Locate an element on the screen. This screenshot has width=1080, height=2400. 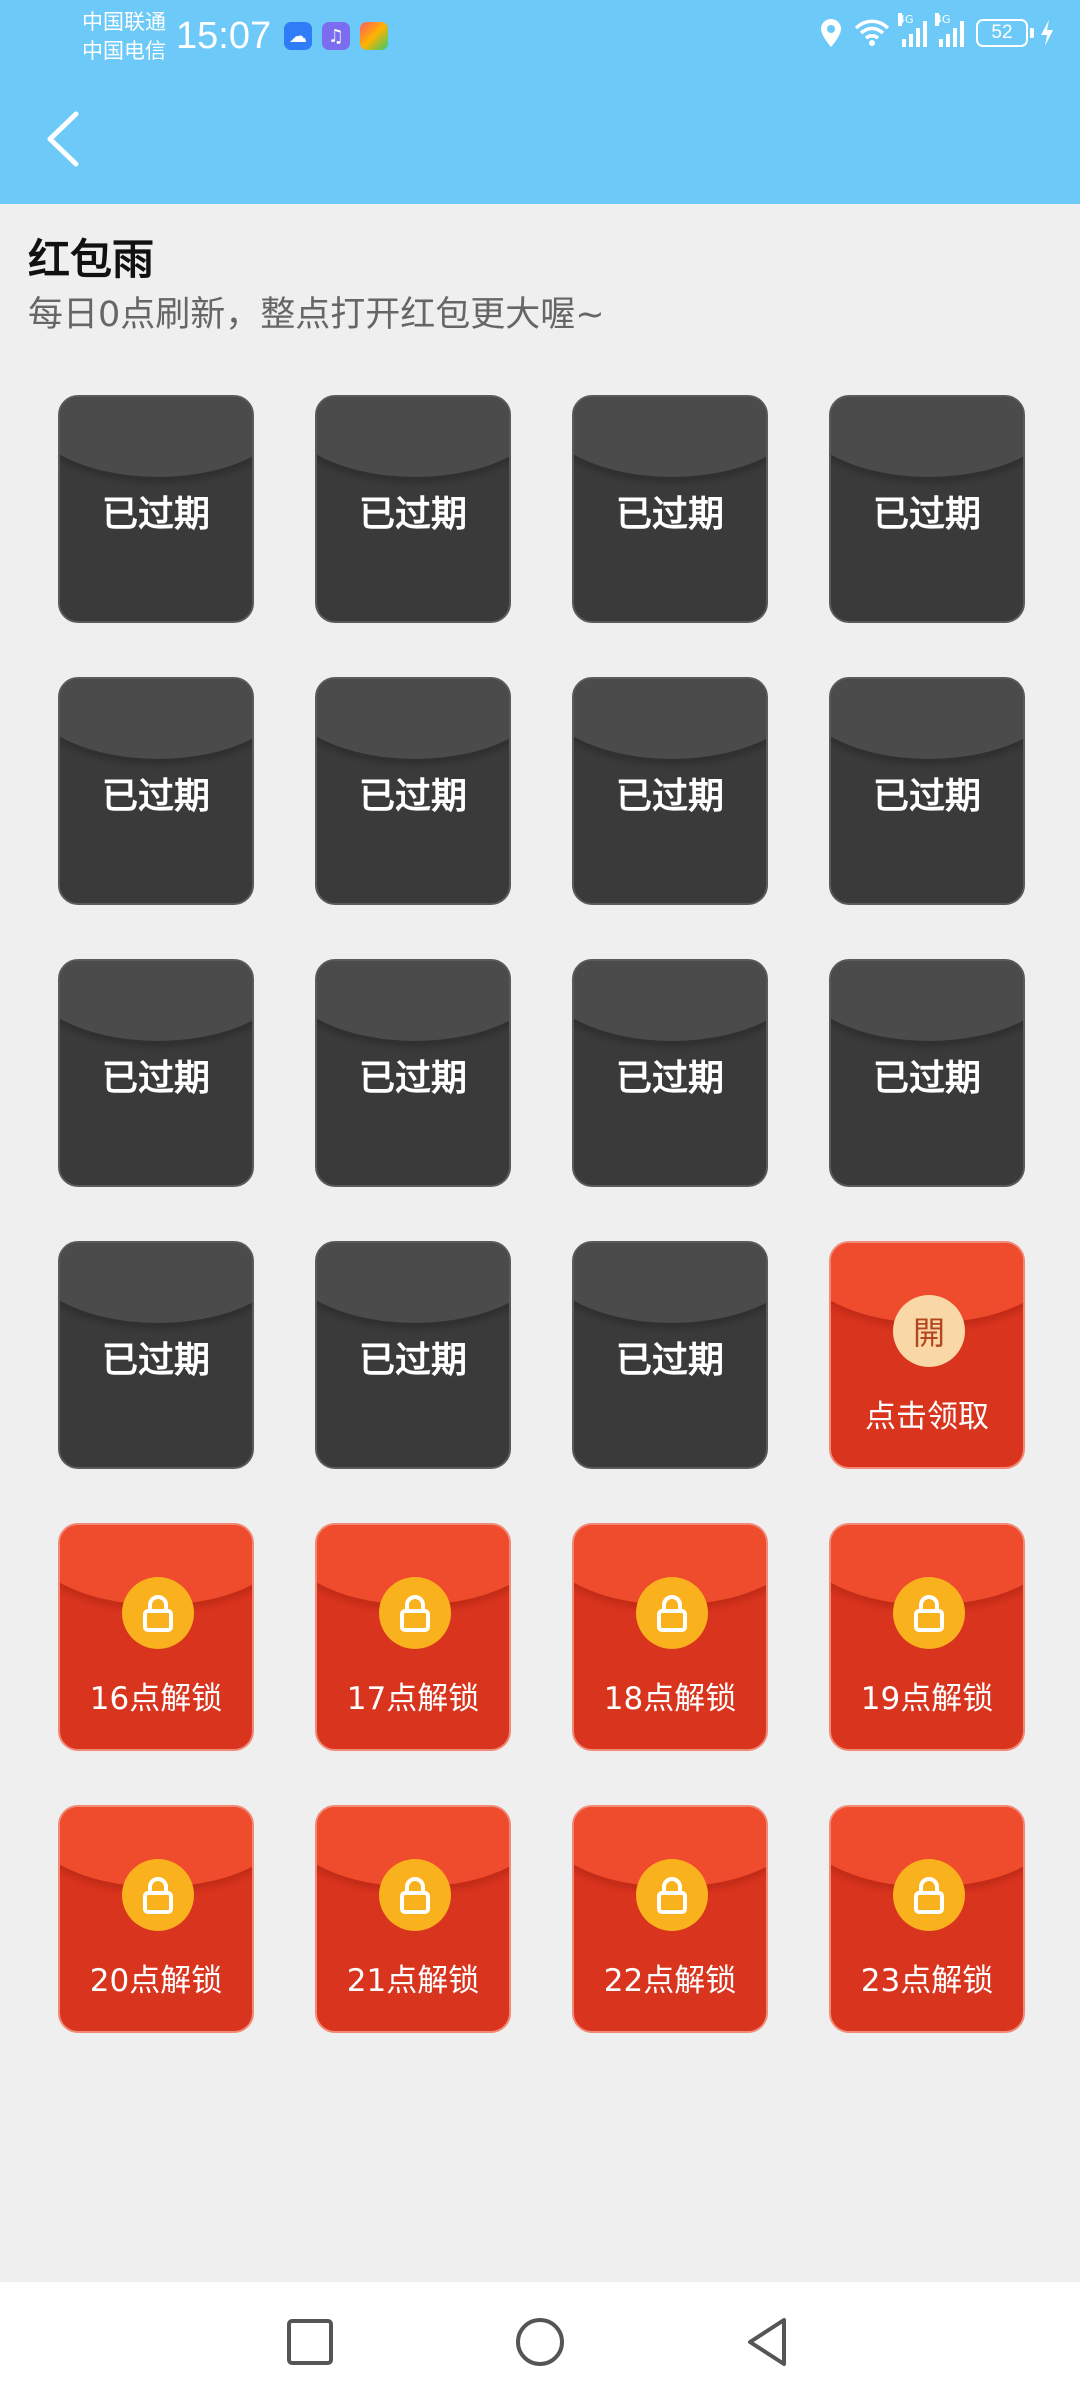
circle-icon is located at coordinates (540, 2342).